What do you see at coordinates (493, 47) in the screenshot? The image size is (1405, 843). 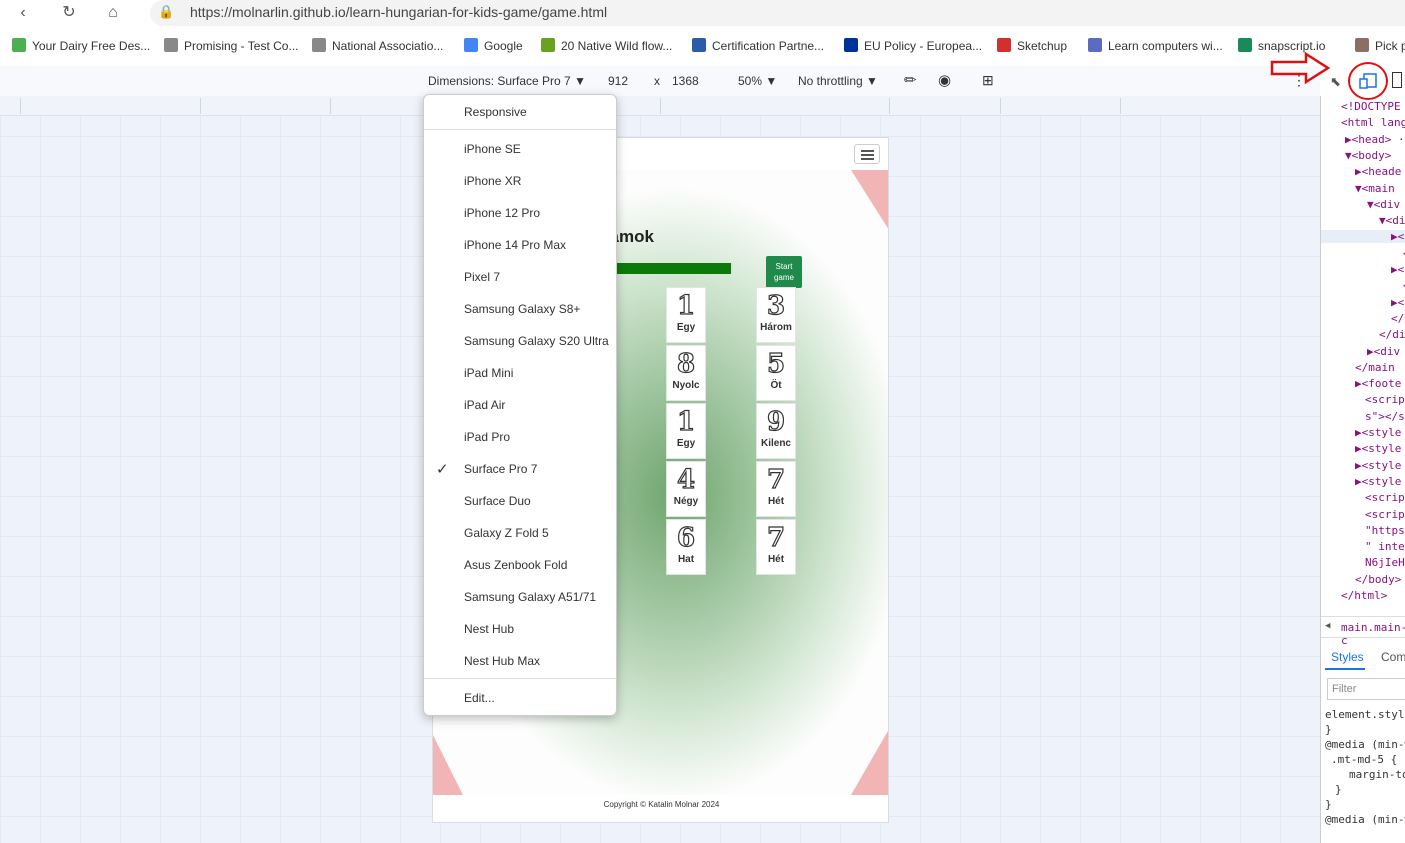 I see `bookmark-item: Google` at bounding box center [493, 47].